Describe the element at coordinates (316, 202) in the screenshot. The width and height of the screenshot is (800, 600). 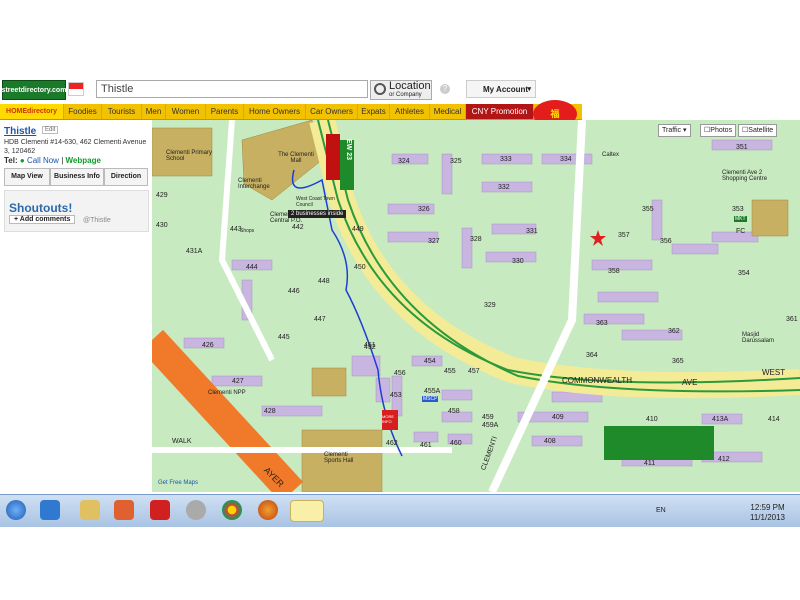
I see `town-council-label: West Coast Town Council` at that location.